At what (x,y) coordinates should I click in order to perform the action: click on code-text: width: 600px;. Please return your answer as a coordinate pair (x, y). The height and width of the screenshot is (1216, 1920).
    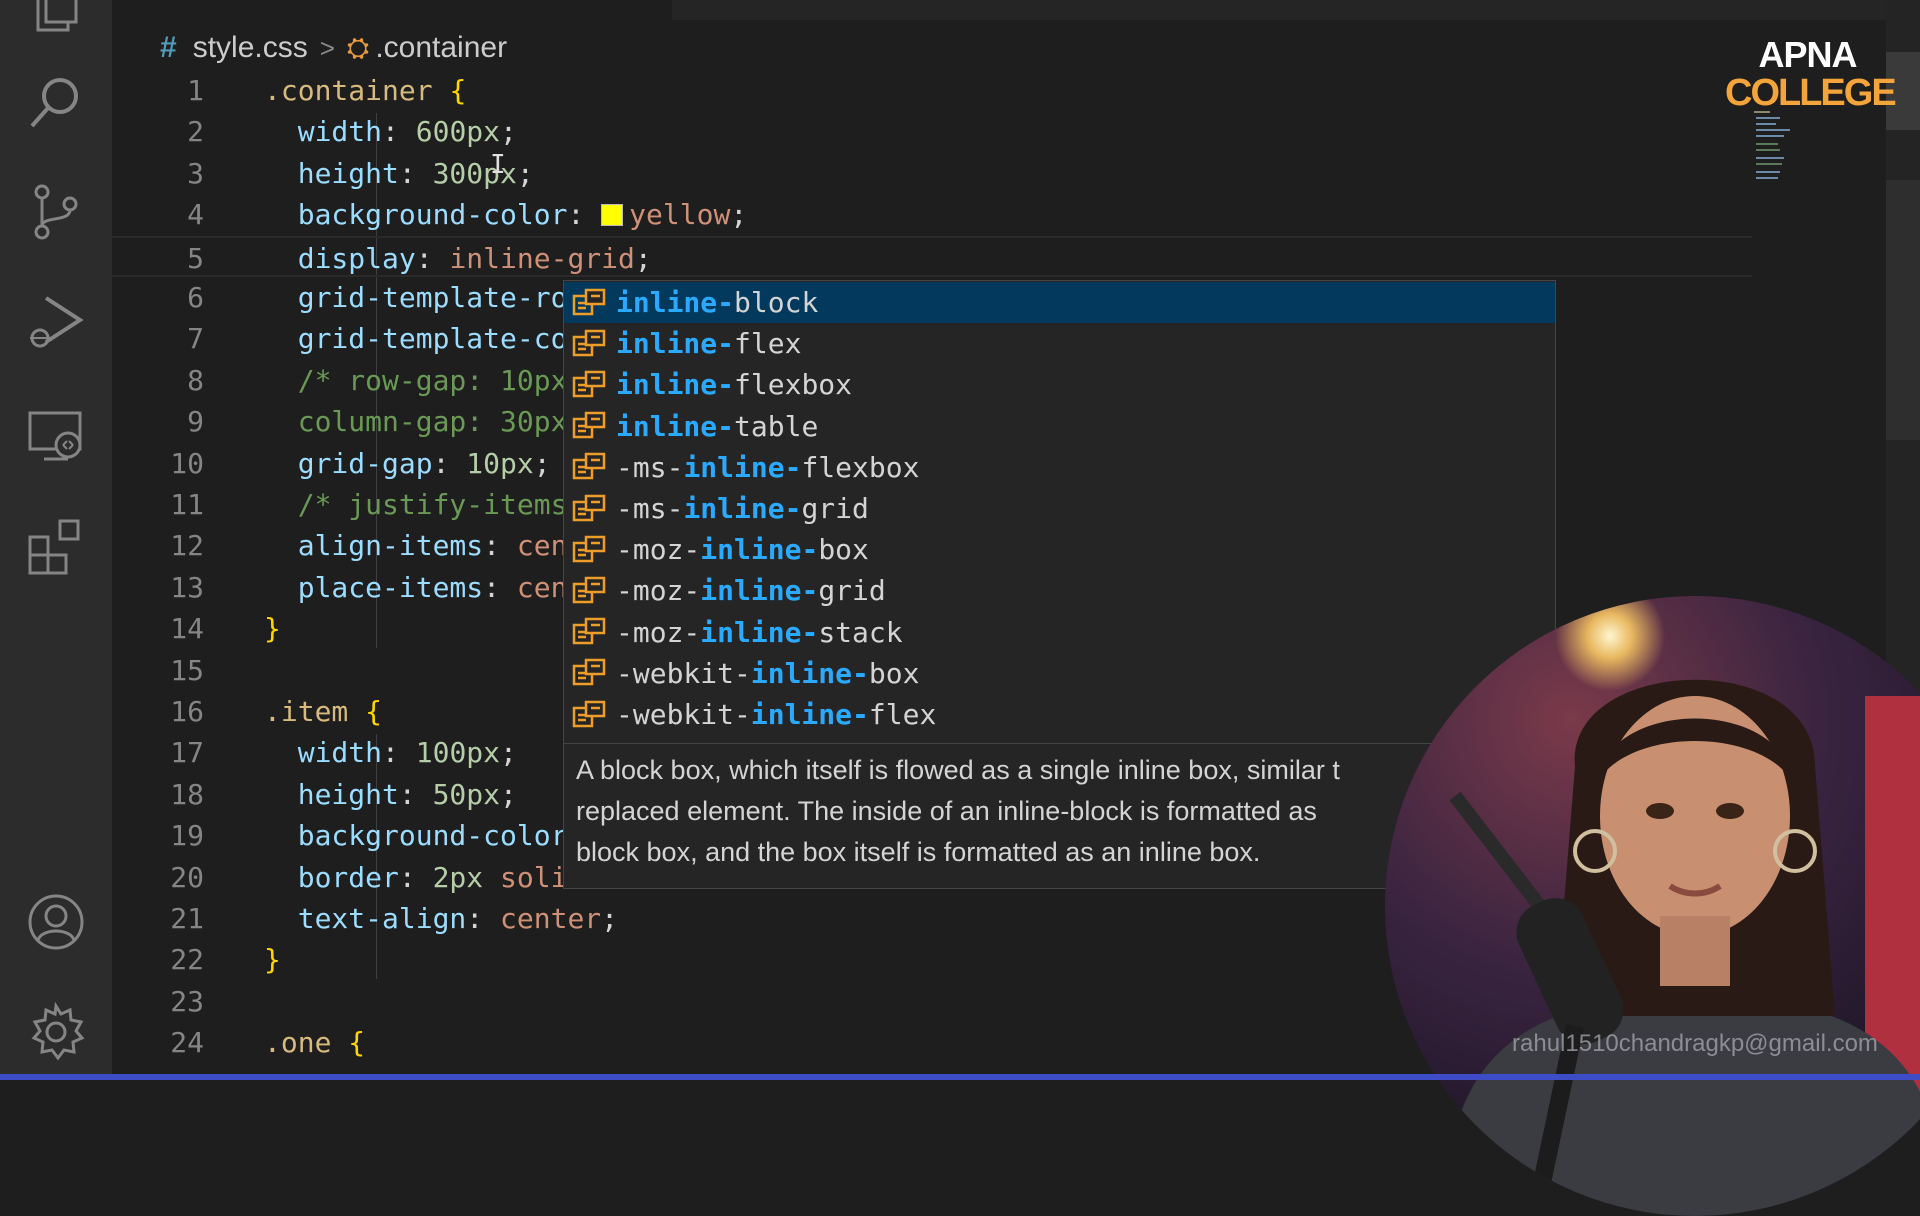
    Looking at the image, I should click on (390, 131).